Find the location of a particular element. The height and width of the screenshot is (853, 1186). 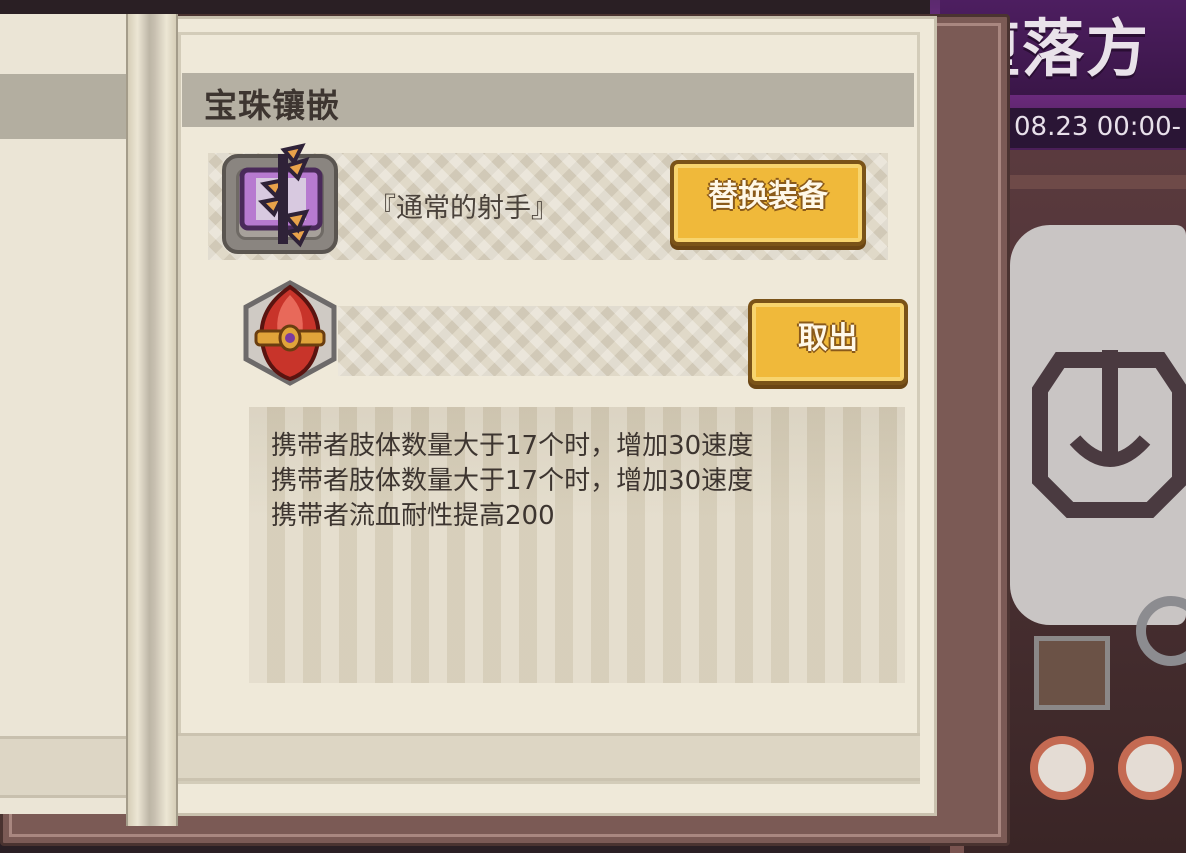

description-line: 携带者流血耐性提高200 is located at coordinates (413, 516).